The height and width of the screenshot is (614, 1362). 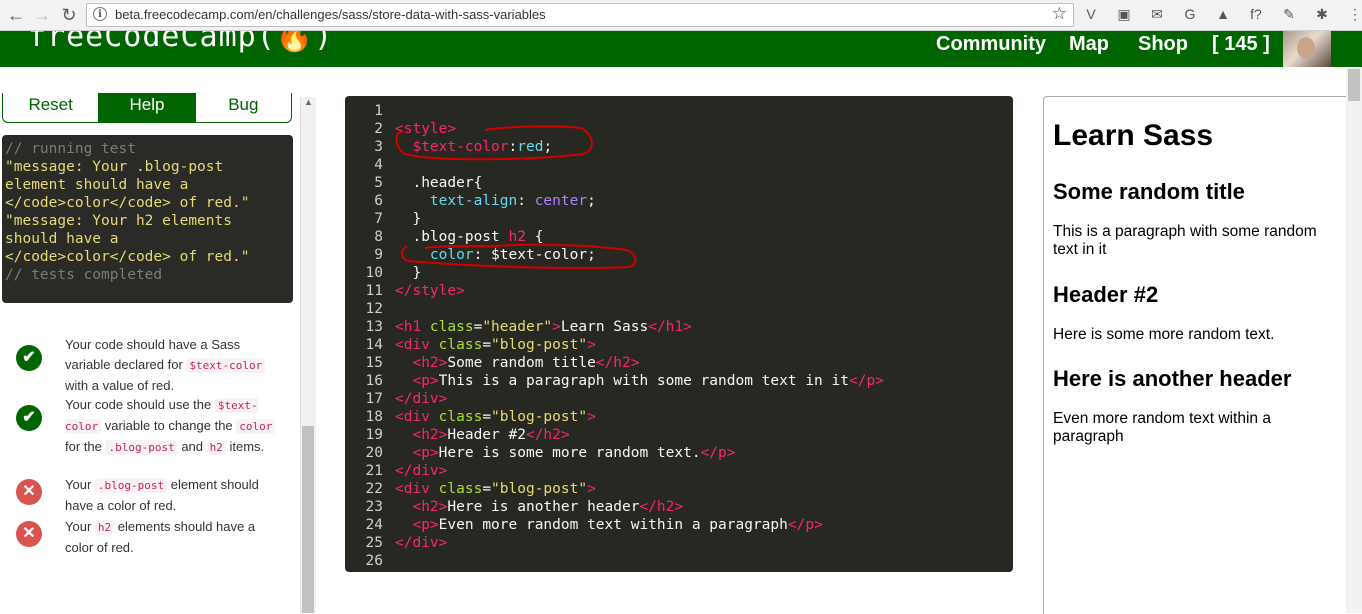 What do you see at coordinates (482, 435) in the screenshot?
I see `code-line: <h2>Header #2</h2>` at bounding box center [482, 435].